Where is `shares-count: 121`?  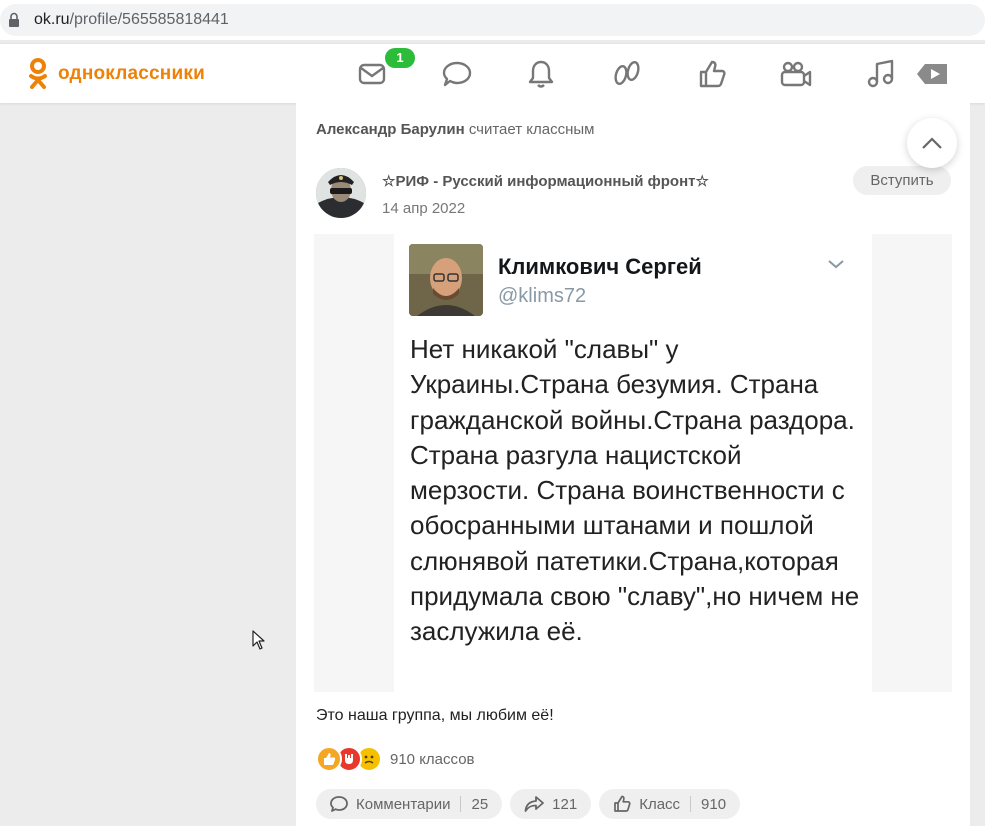
shares-count: 121 is located at coordinates (565, 804).